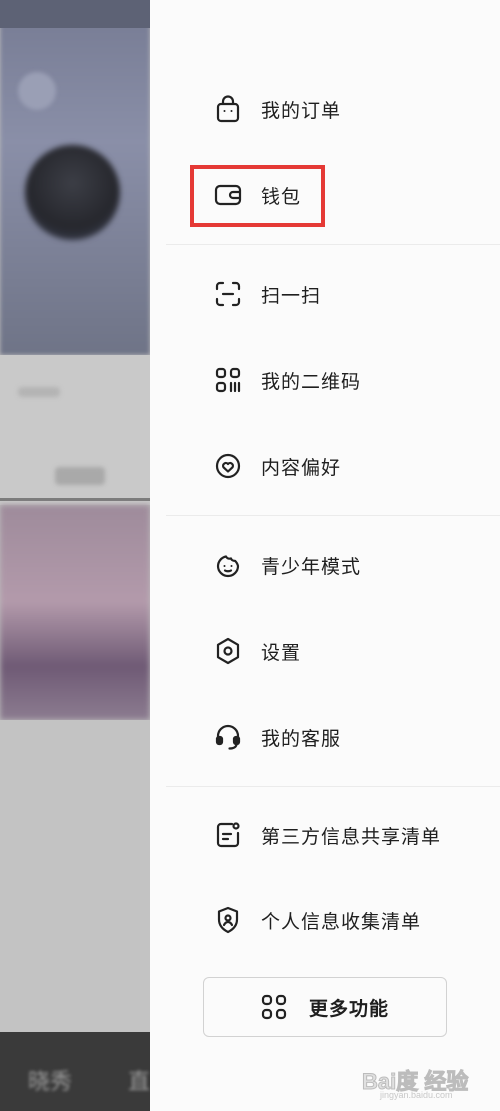 Image resolution: width=500 pixels, height=1111 pixels. I want to click on menu-item-orders: 我的订单, so click(325, 109).